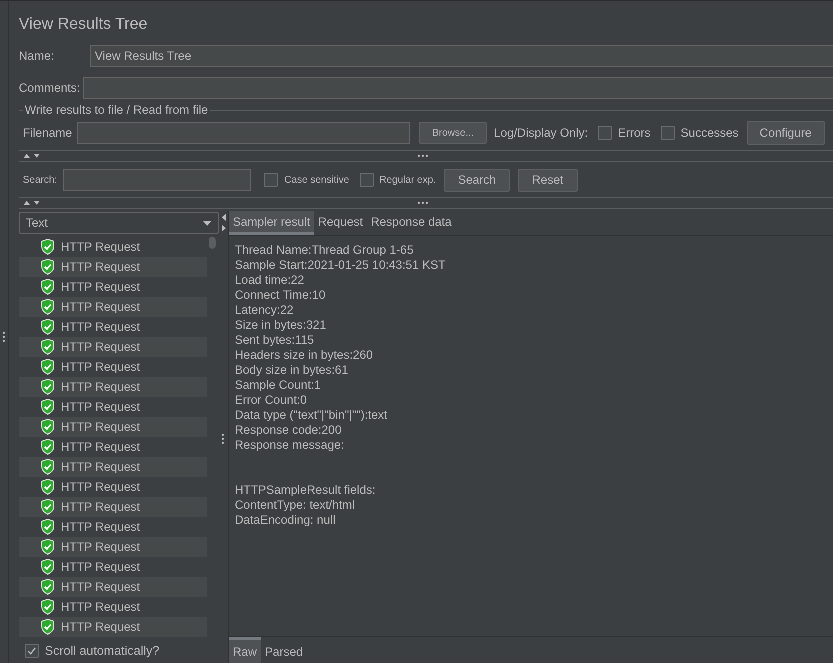 The height and width of the screenshot is (663, 833). I want to click on field-label: Comments:, so click(49, 88).